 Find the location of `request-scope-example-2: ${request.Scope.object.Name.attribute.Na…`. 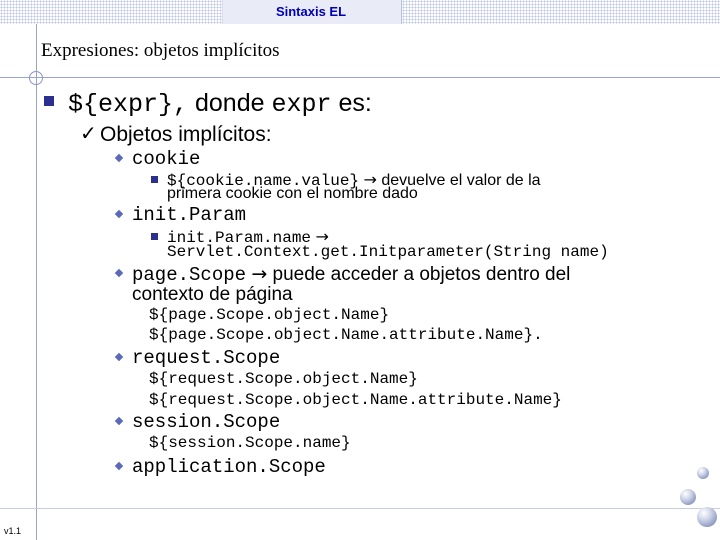

request-scope-example-2: ${request.Scope.object.Name.attribute.Na… is located at coordinates (355, 400).